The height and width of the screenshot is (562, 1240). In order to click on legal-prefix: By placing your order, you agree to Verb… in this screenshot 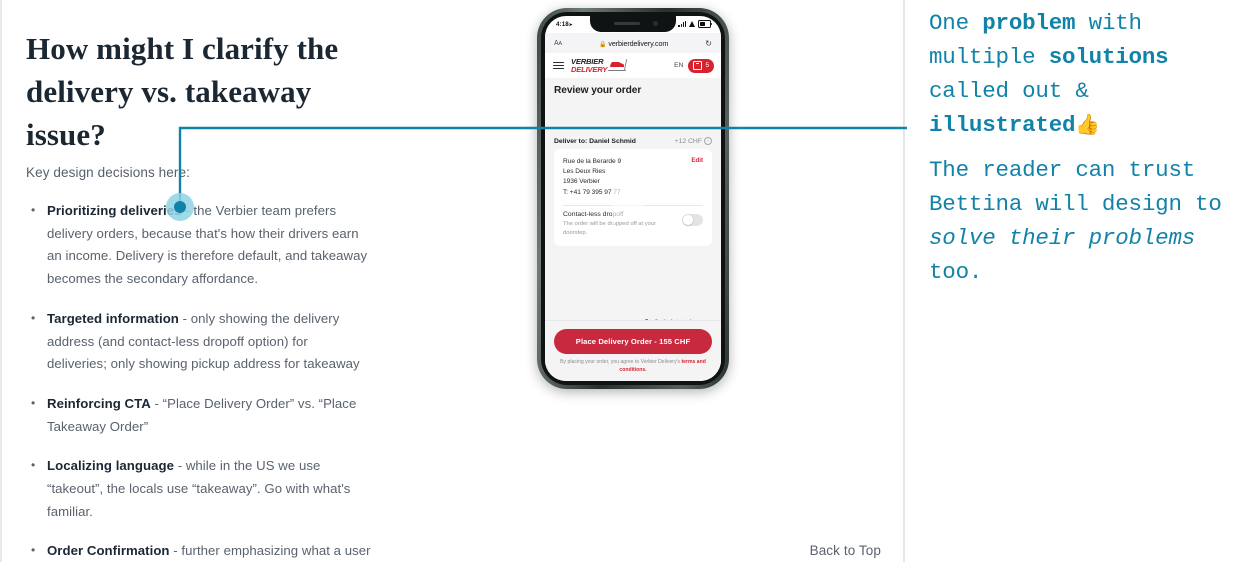, I will do `click(621, 362)`.